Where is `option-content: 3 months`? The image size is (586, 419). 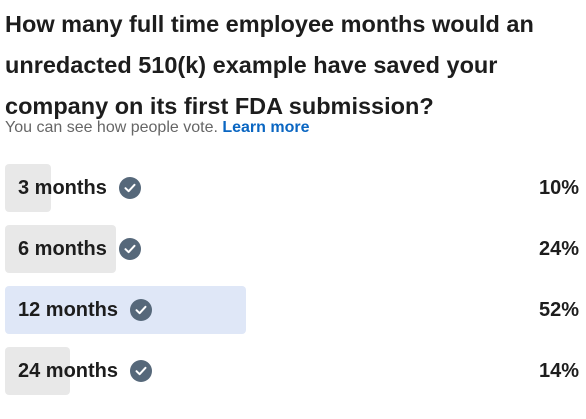
option-content: 3 months is located at coordinates (79, 188).